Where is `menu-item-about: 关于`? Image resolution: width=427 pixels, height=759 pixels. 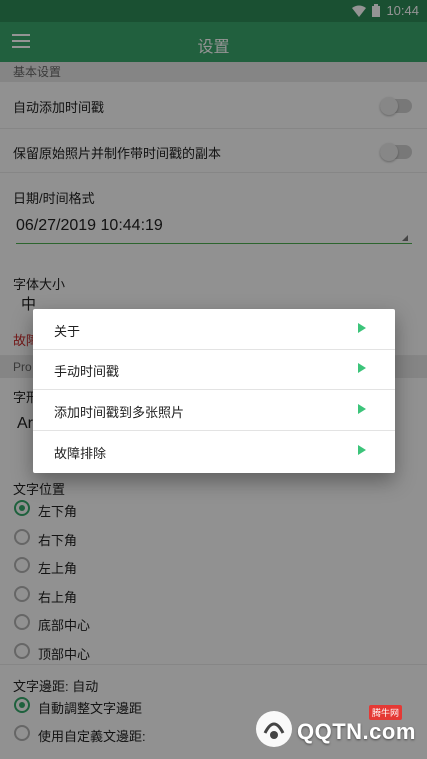
menu-item-about: 关于 is located at coordinates (214, 329).